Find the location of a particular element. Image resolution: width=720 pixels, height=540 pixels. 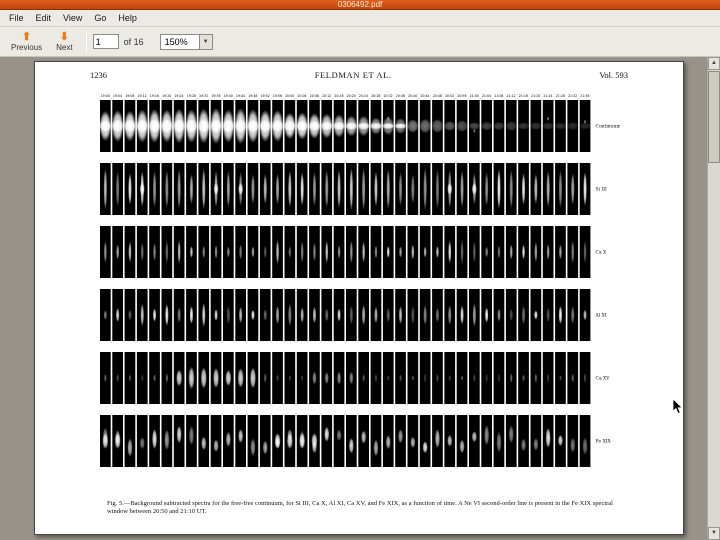

chevron-down-icon: ▼ is located at coordinates (205, 41).